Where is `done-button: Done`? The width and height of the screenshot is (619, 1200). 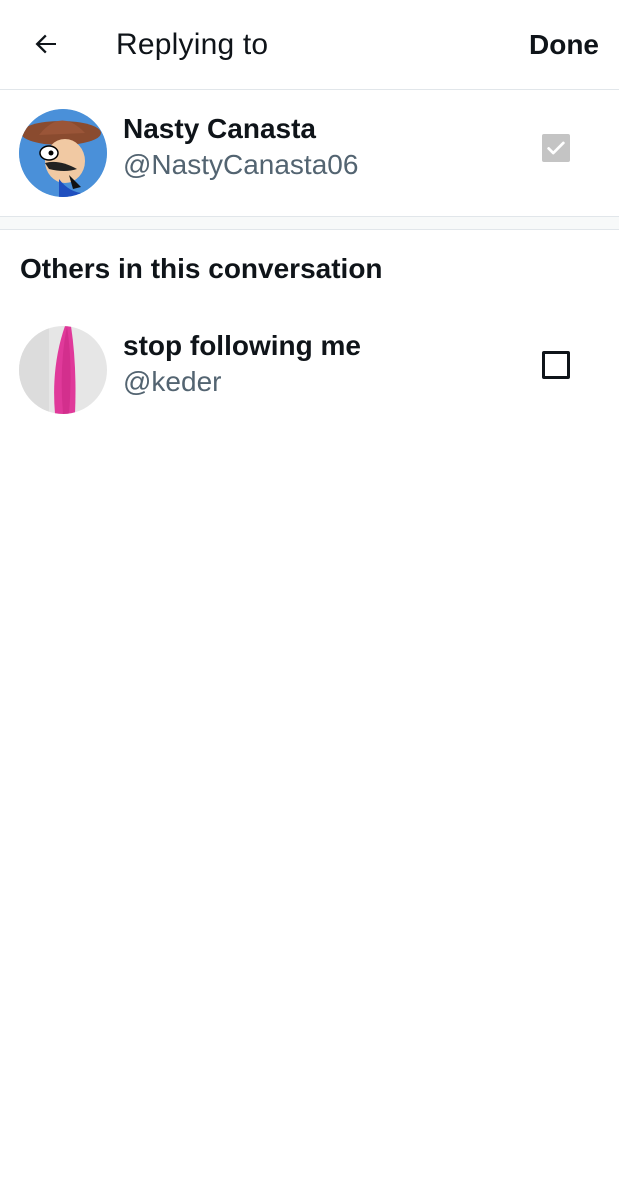
done-button: Done is located at coordinates (564, 45).